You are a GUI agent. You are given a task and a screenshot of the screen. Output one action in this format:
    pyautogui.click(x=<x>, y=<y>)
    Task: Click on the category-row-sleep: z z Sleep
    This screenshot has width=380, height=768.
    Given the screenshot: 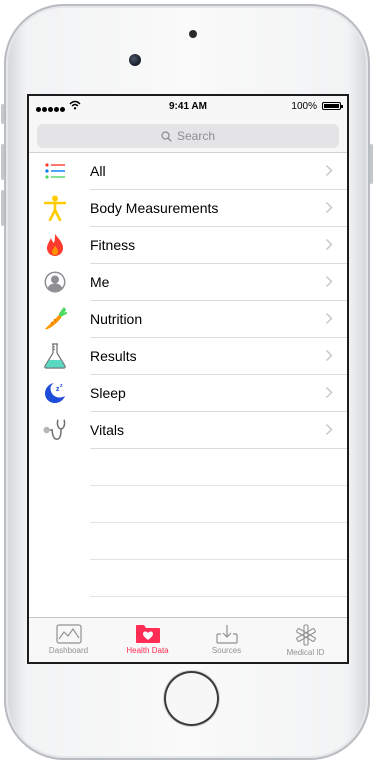 What is the action you would take?
    pyautogui.click(x=188, y=393)
    